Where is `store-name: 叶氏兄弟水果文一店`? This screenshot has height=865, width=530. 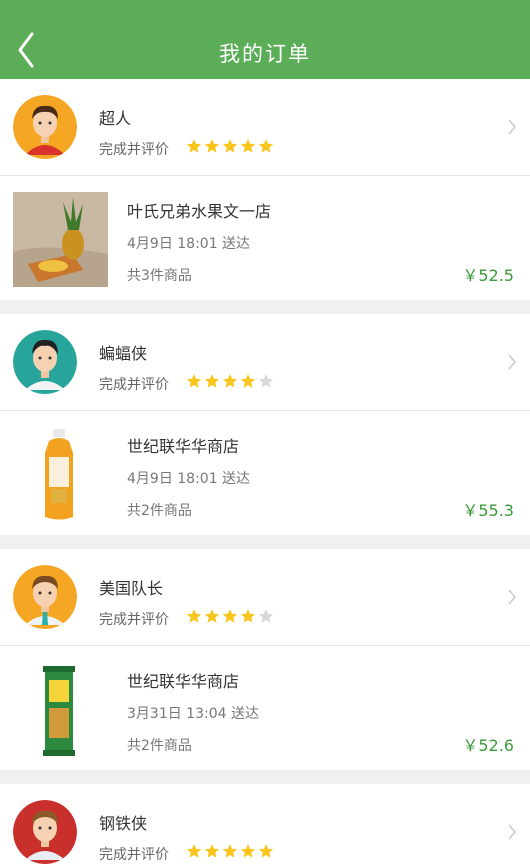 store-name: 叶氏兄弟水果文一店 is located at coordinates (199, 211).